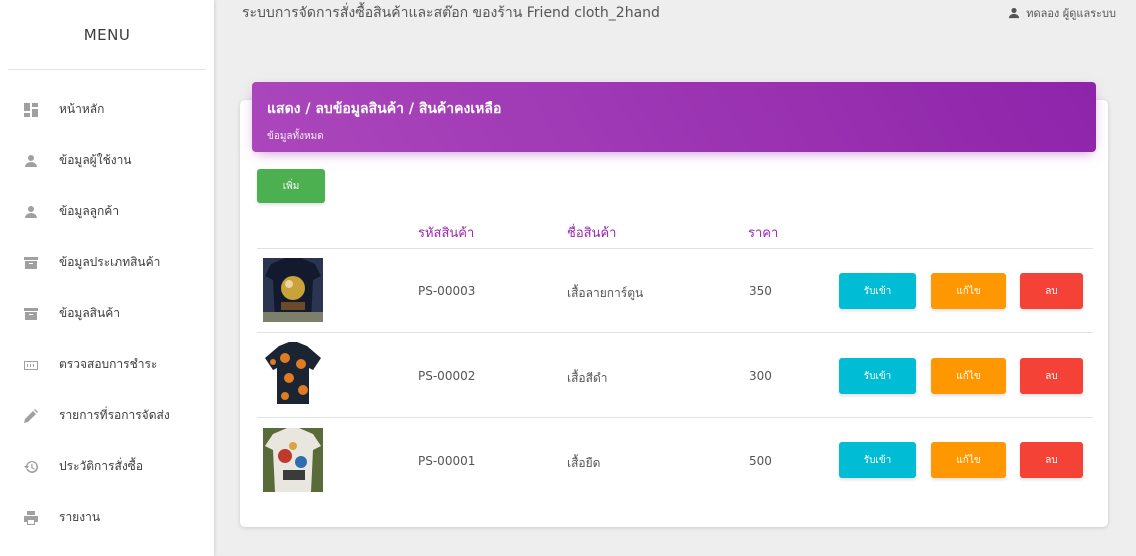 This screenshot has height=556, width=1136. What do you see at coordinates (295, 136) in the screenshot?
I see `card-subtitle: ข้อมูลทั้งหมด` at bounding box center [295, 136].